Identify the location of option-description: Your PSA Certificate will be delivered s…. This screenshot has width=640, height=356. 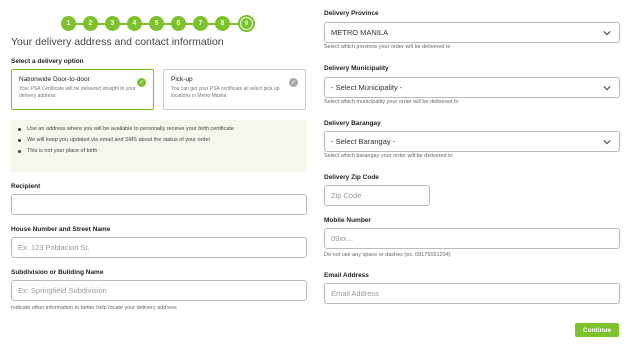
(77, 92).